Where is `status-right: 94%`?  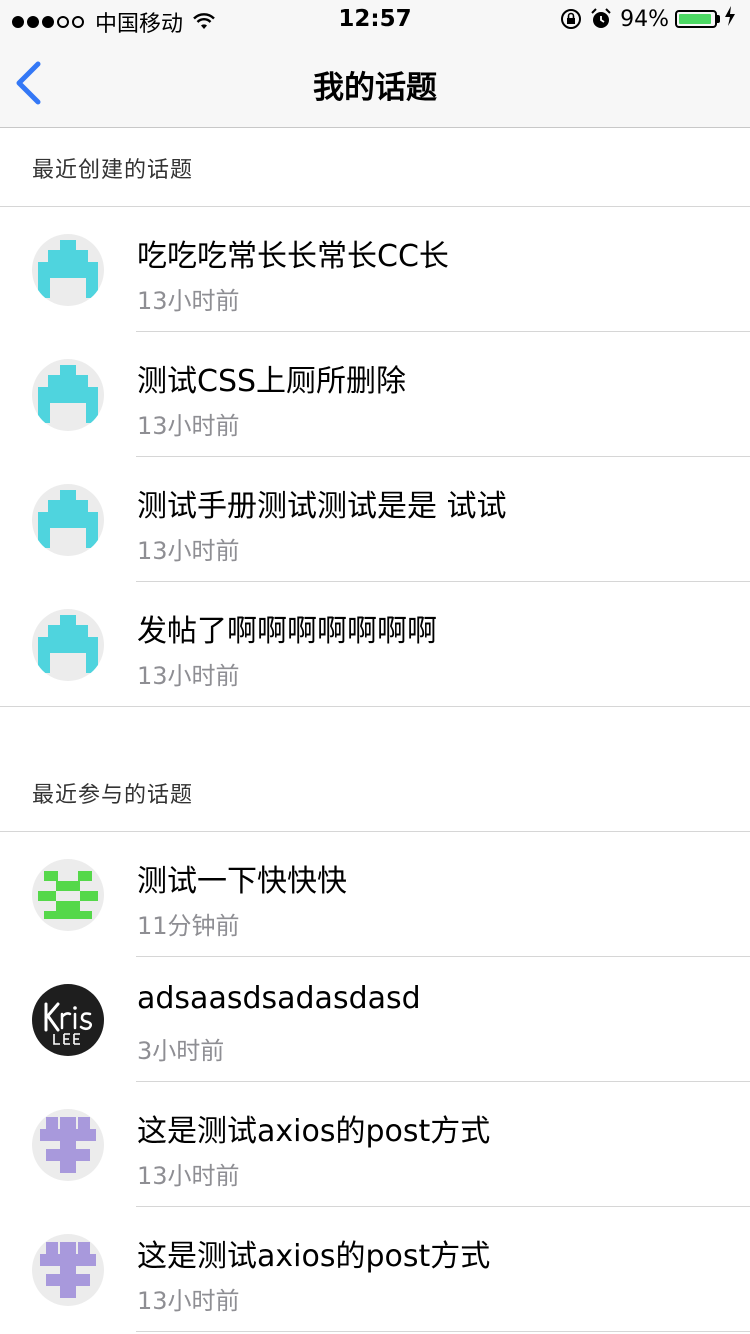 status-right: 94% is located at coordinates (644, 19).